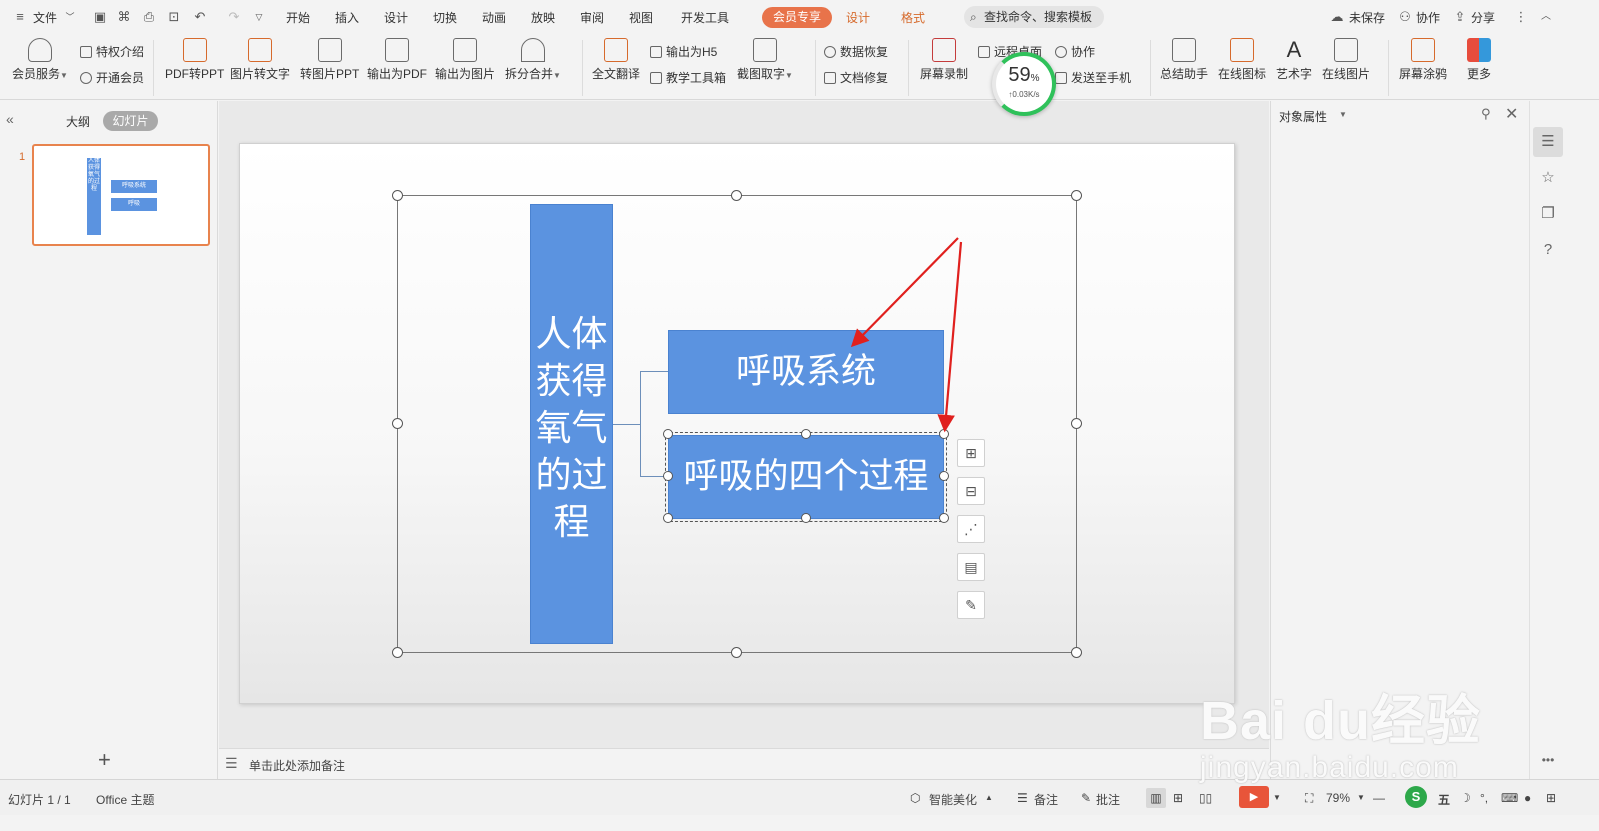 Image resolution: width=1599 pixels, height=831 pixels. I want to click on print-preview-icon: ⊡, so click(174, 17).